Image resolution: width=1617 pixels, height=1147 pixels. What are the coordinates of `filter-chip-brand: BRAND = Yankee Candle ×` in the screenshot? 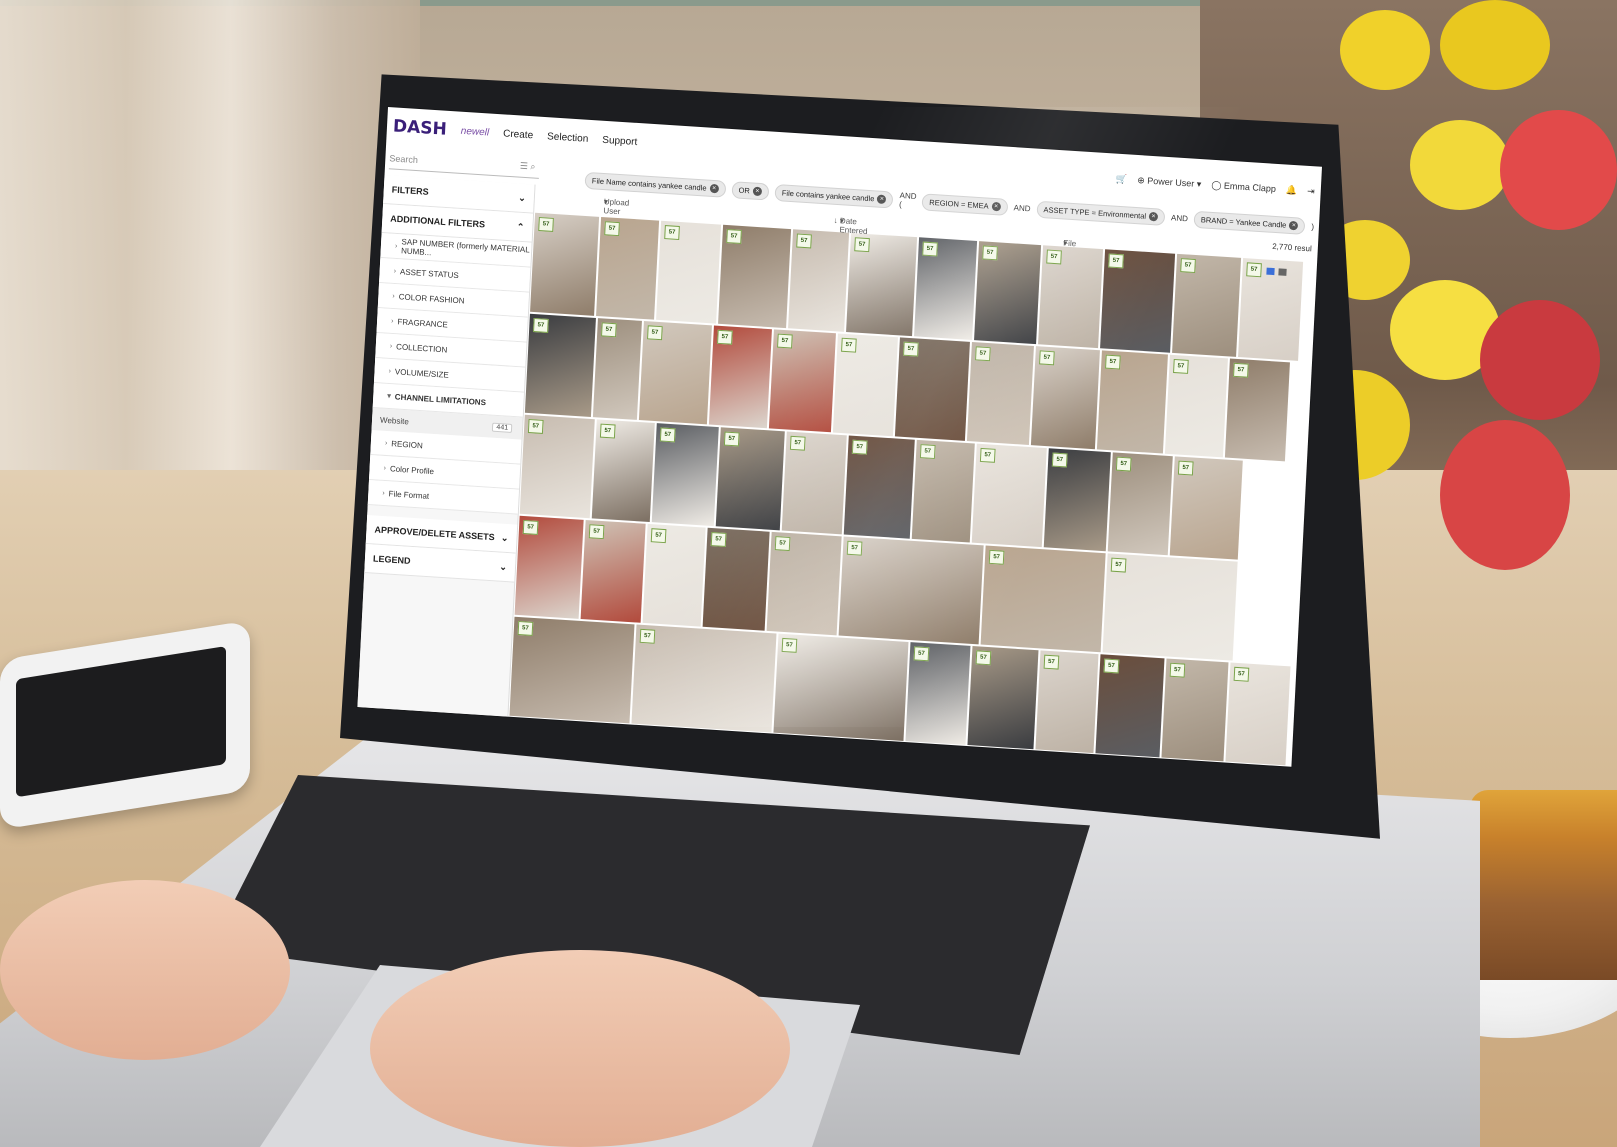 It's located at (1249, 222).